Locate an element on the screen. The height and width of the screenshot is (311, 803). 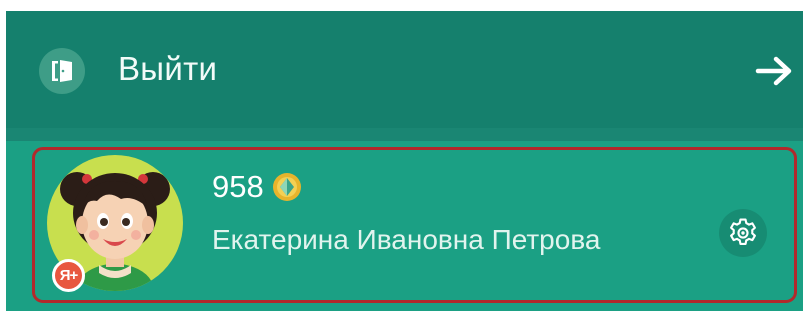
gear-icon is located at coordinates (743, 231).